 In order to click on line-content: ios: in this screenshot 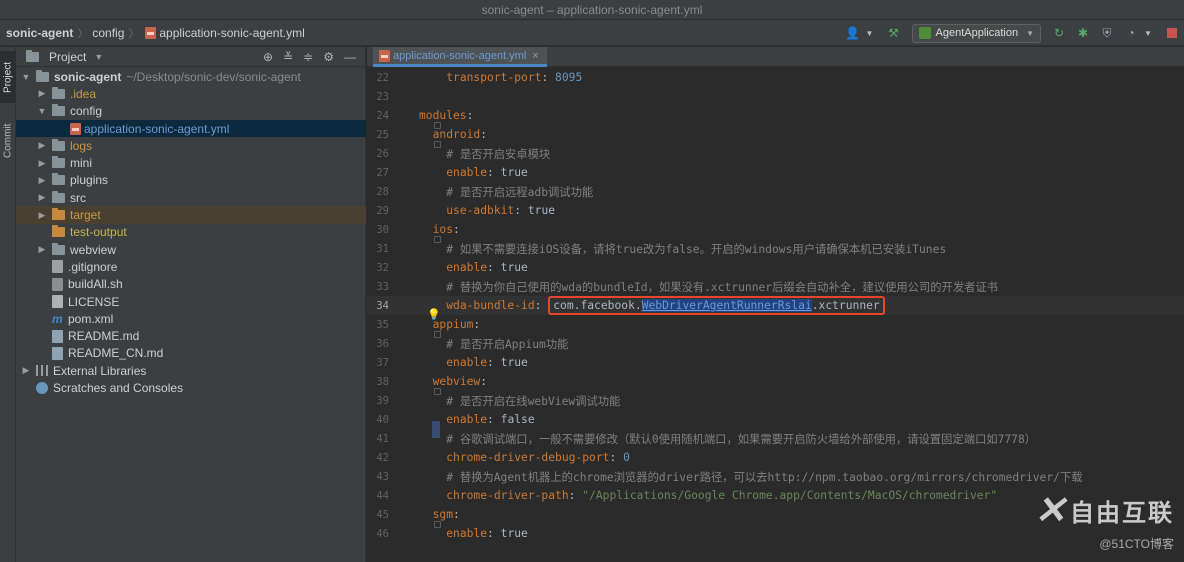, I will do `click(446, 229)`.